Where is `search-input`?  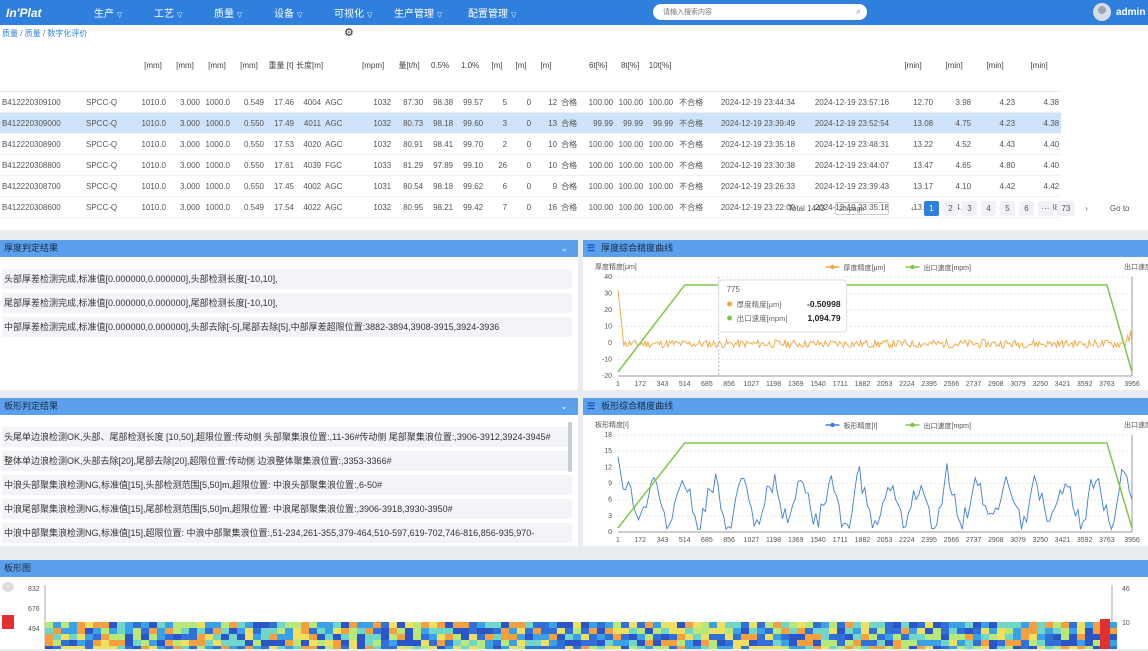
search-input is located at coordinates (758, 12).